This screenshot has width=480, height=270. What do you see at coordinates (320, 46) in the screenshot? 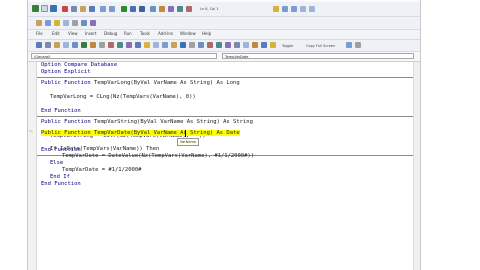
I see `copy-full-screen-label: Copy Full Screen` at bounding box center [320, 46].